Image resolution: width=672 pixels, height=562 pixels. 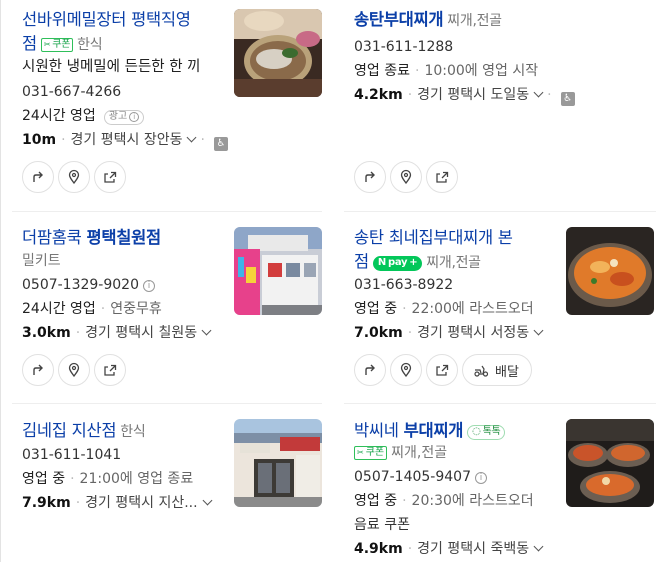 What do you see at coordinates (378, 95) in the screenshot?
I see `distance: 4.2km` at bounding box center [378, 95].